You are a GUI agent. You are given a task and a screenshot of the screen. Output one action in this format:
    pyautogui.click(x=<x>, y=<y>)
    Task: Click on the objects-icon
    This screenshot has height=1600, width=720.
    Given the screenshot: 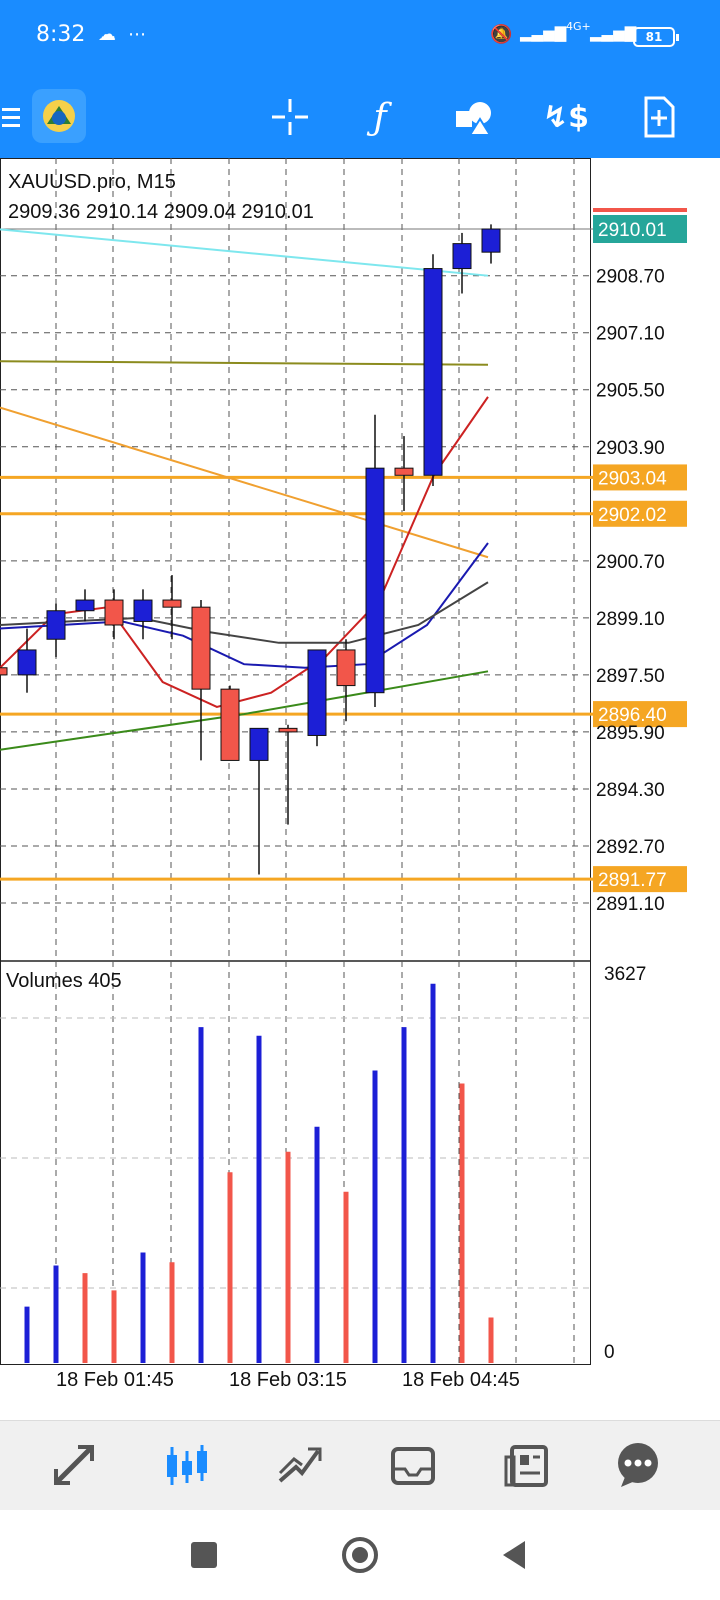 What is the action you would take?
    pyautogui.click(x=474, y=119)
    